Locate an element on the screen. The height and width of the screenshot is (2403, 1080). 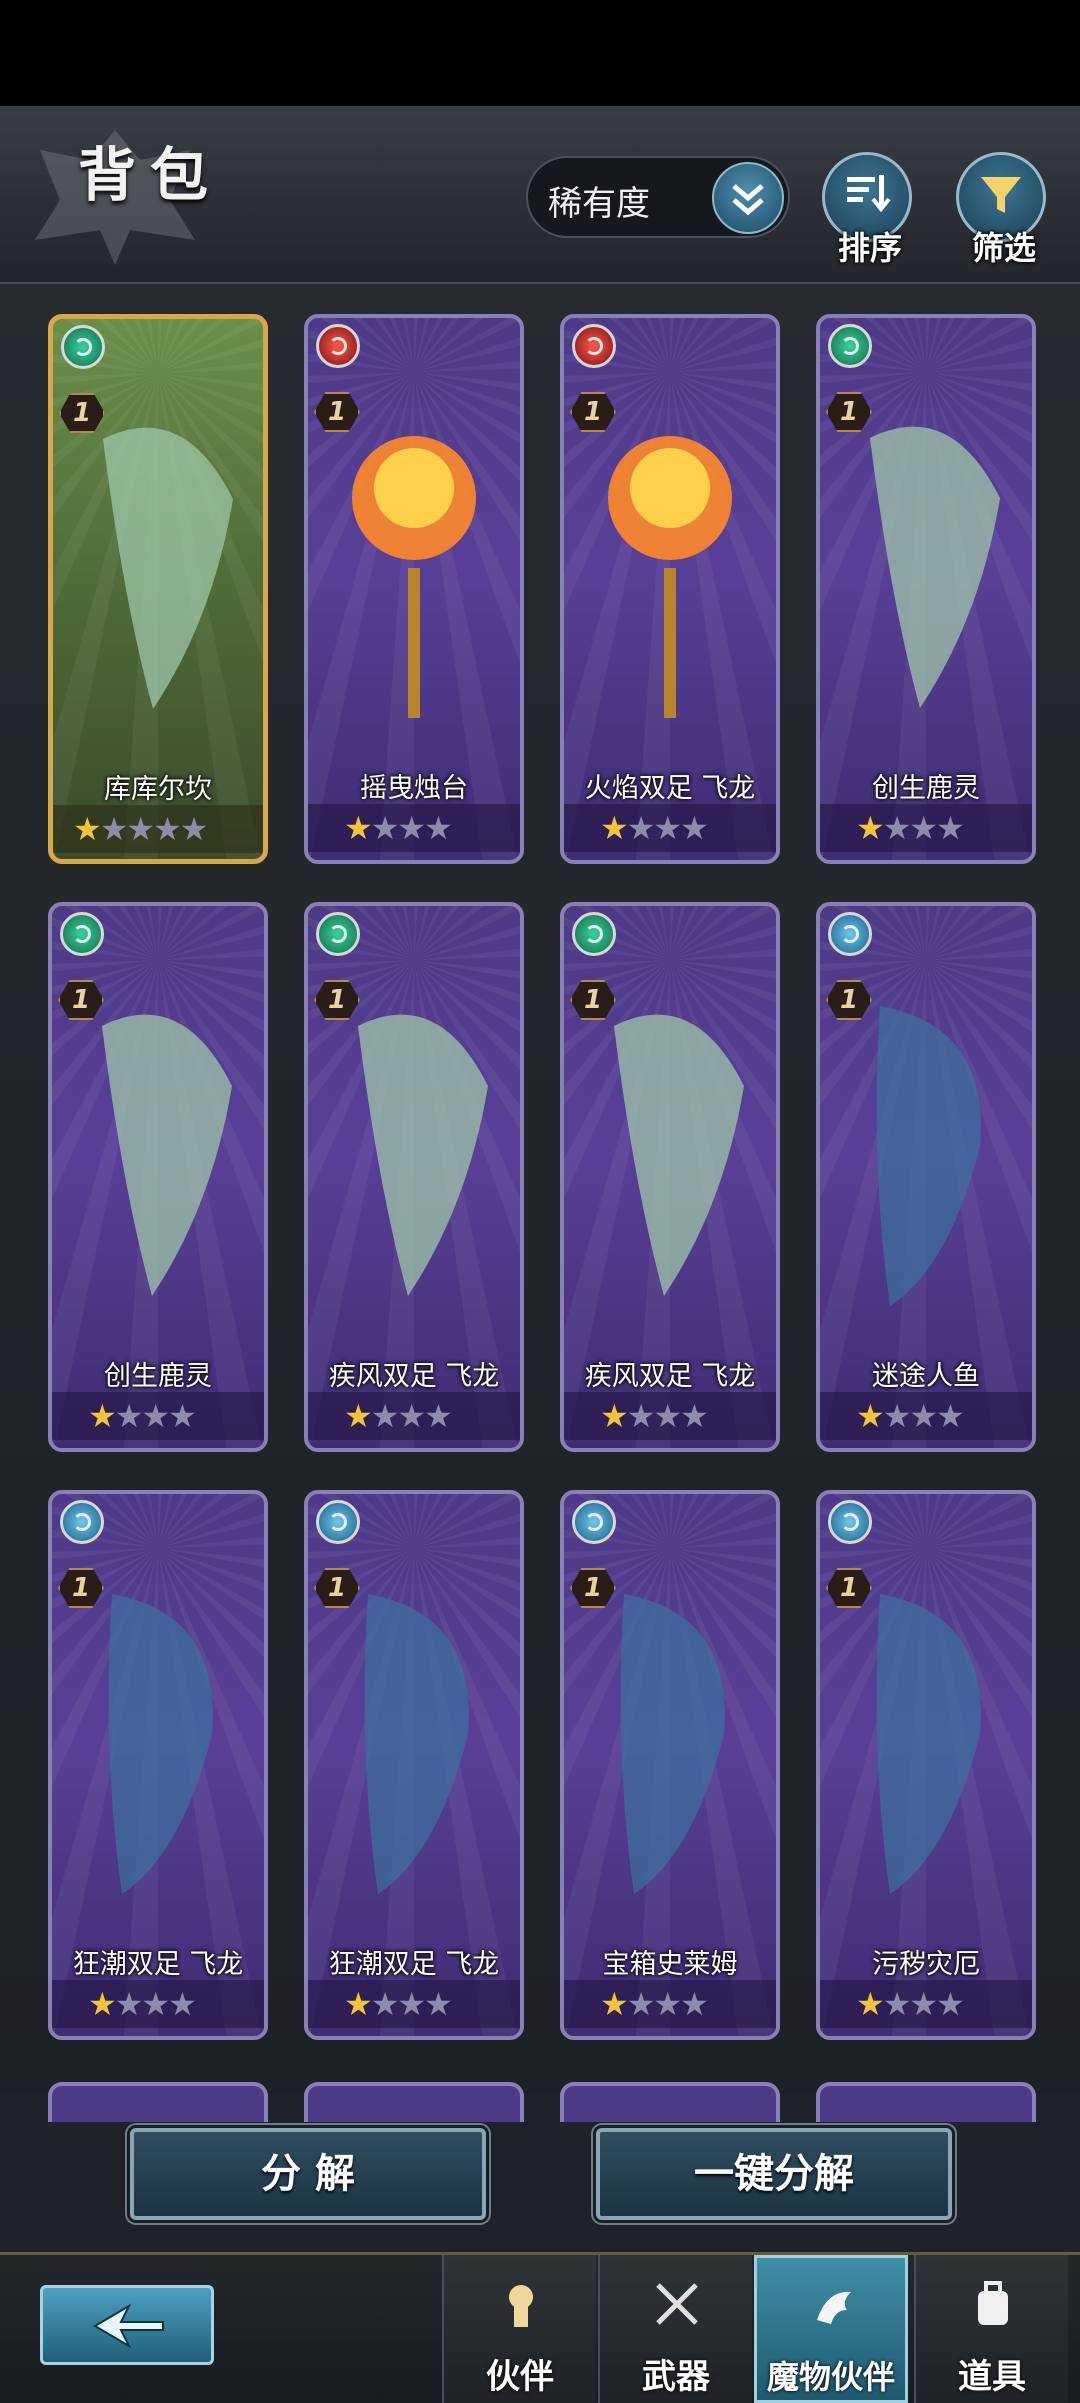
filter-button: 筛选 is located at coordinates (1001, 209).